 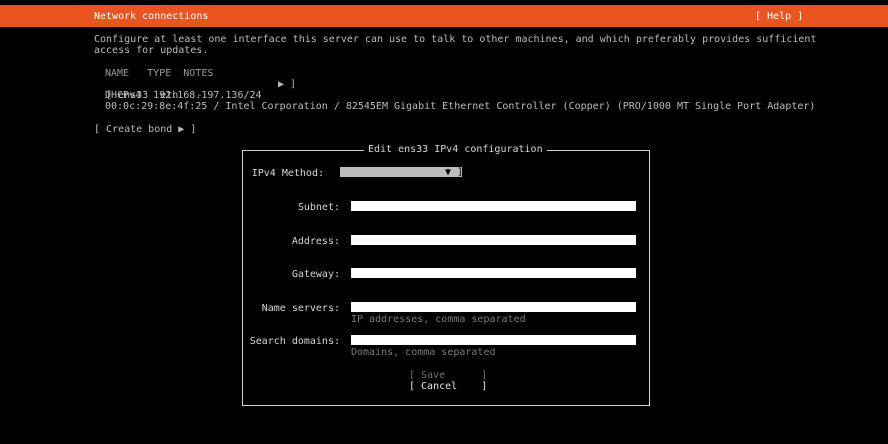 I want to click on cancel-button: [ Cancel ], so click(x=448, y=386).